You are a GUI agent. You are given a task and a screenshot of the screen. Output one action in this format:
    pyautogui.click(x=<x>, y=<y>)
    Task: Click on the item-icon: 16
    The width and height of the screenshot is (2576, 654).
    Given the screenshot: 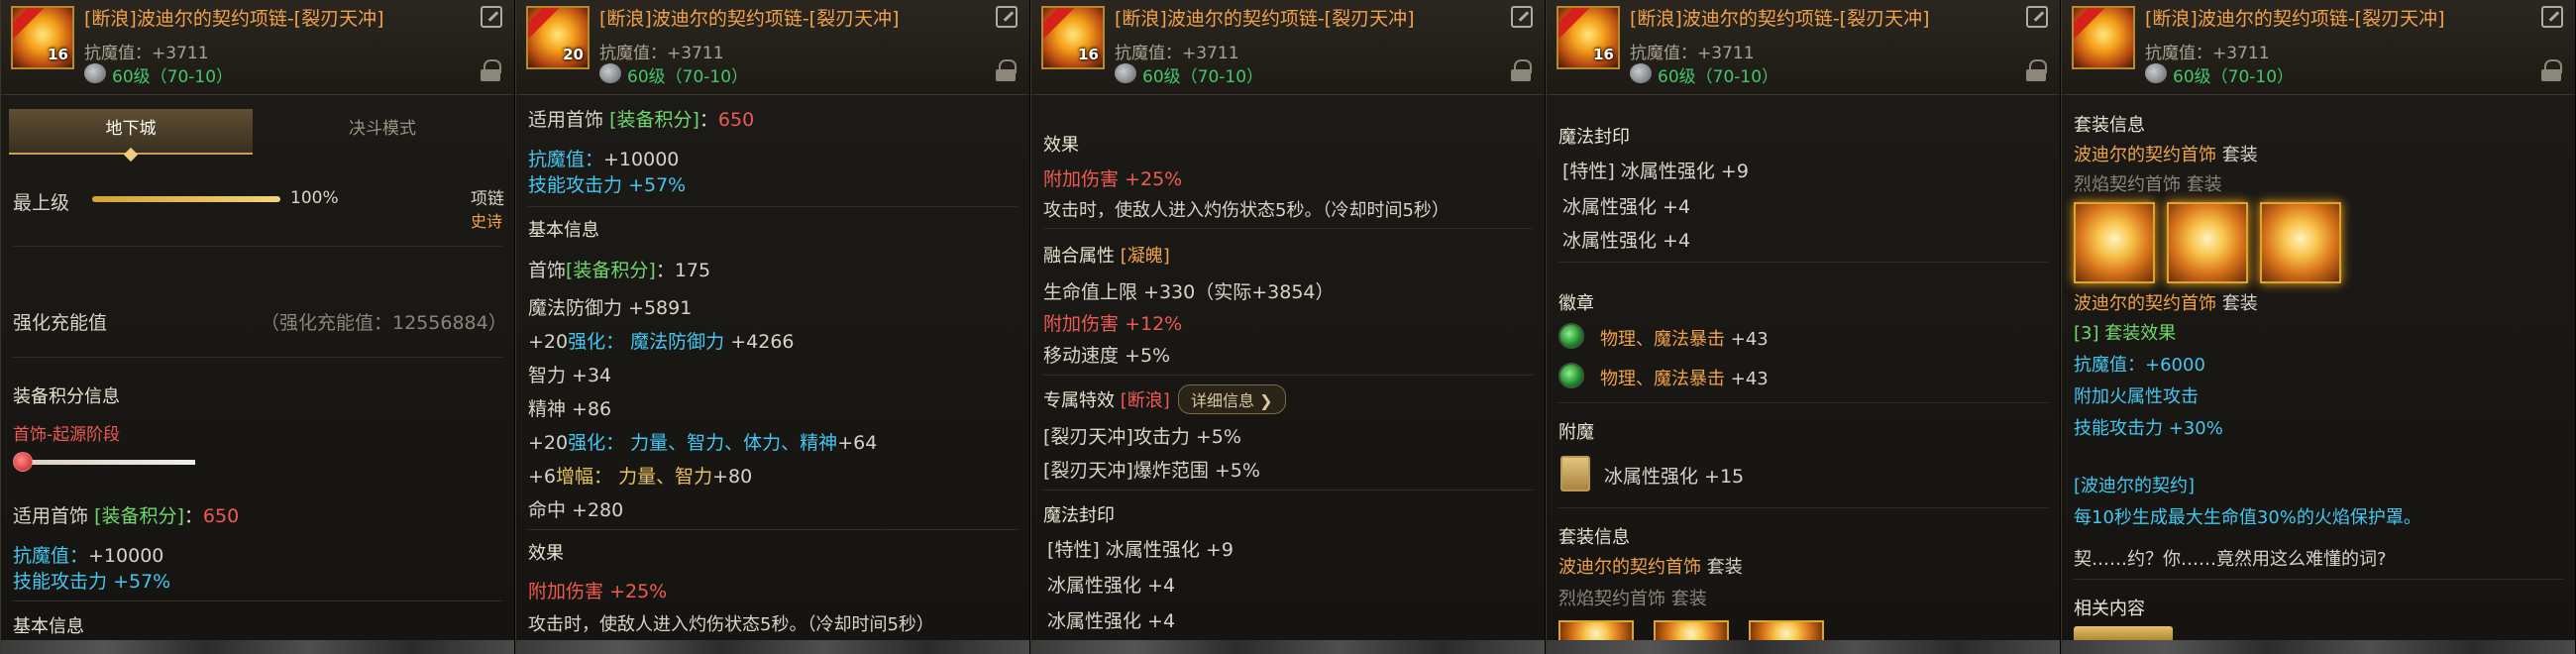 What is the action you would take?
    pyautogui.click(x=1073, y=37)
    